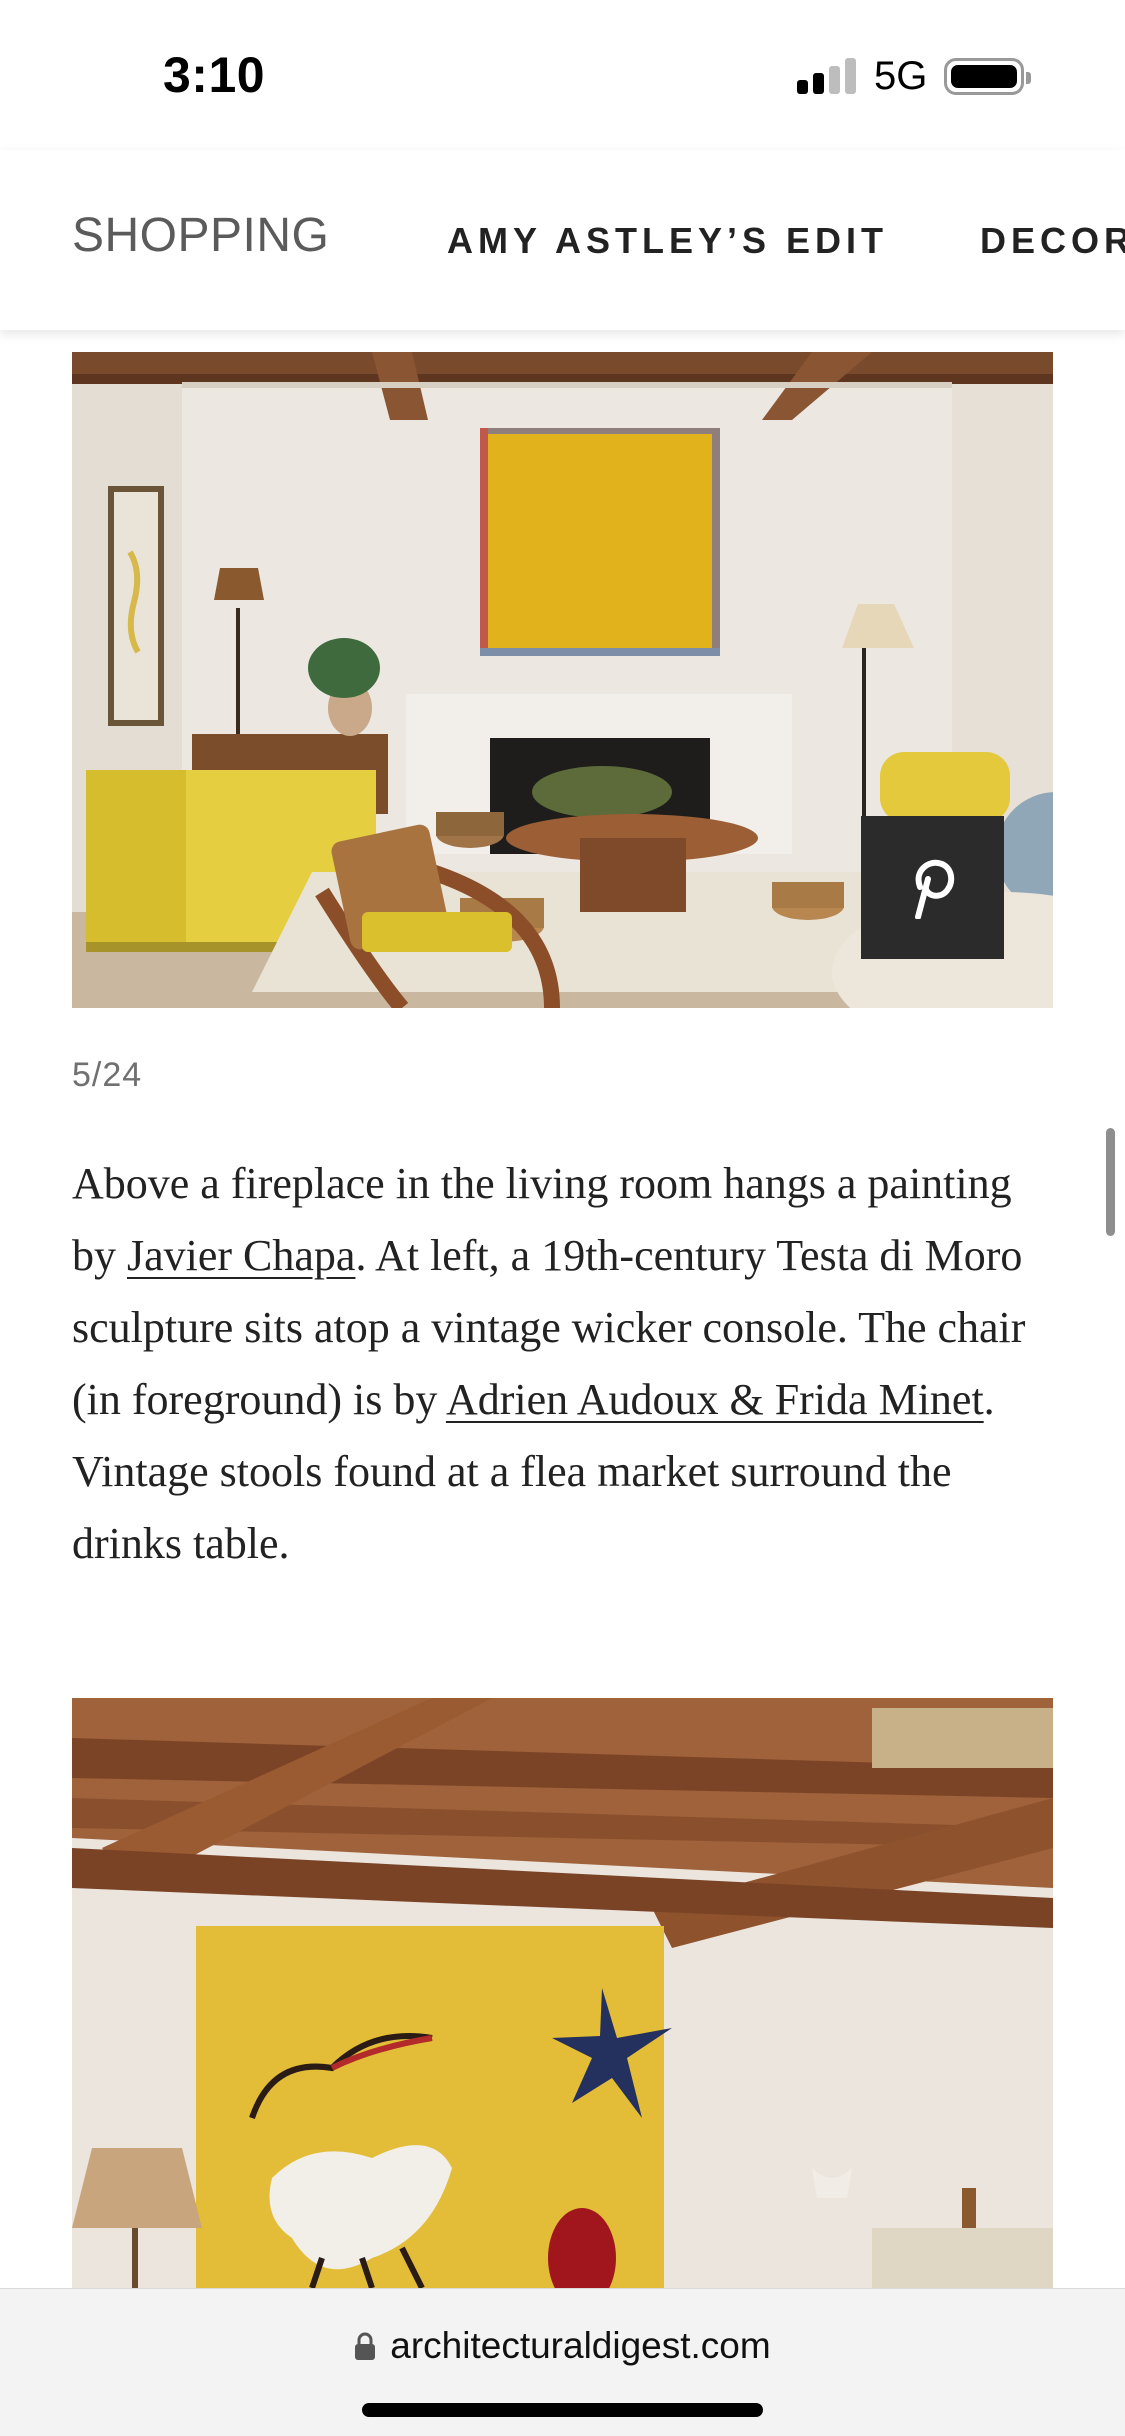  I want to click on url-text: architecturaldigest.com, so click(580, 2345).